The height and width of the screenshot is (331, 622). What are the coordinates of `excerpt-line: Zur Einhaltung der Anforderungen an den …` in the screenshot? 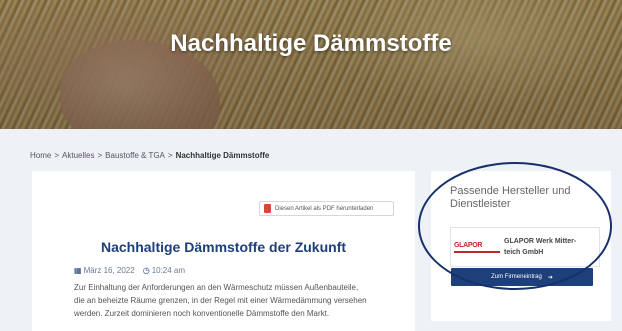 It's located at (216, 287).